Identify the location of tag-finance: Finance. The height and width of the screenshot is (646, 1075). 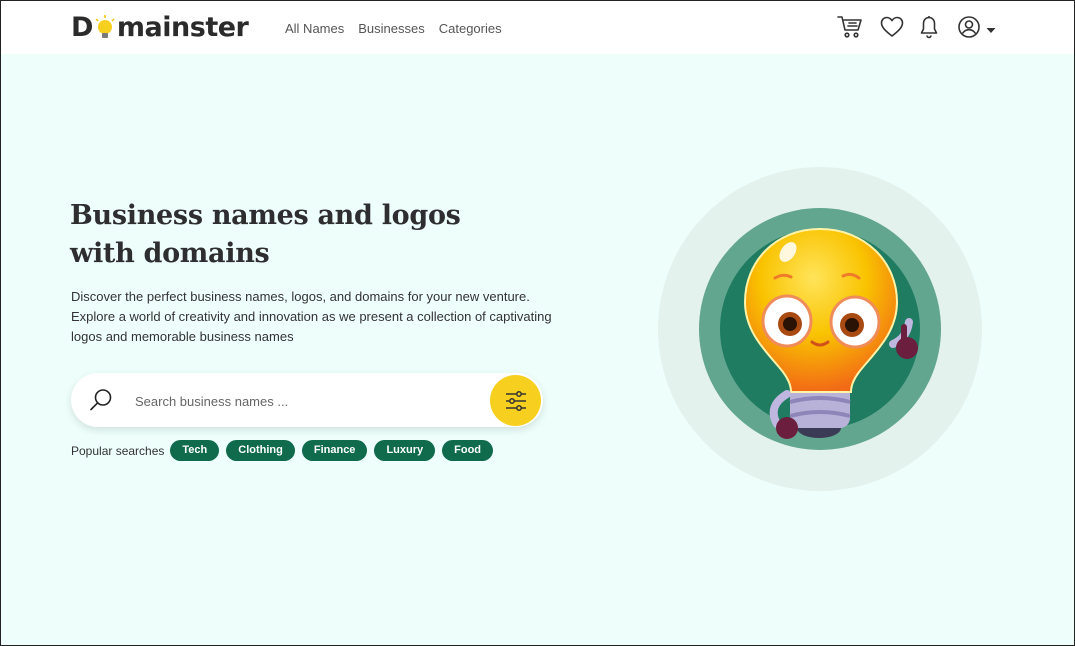
(334, 450).